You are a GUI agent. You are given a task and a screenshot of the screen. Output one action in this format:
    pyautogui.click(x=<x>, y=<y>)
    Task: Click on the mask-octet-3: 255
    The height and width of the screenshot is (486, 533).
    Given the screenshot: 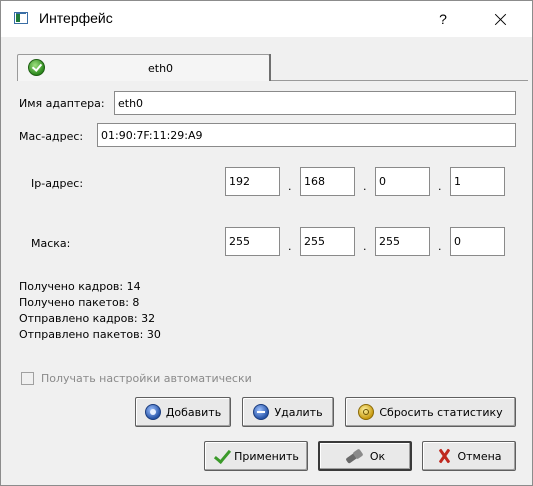 What is the action you would take?
    pyautogui.click(x=402, y=241)
    